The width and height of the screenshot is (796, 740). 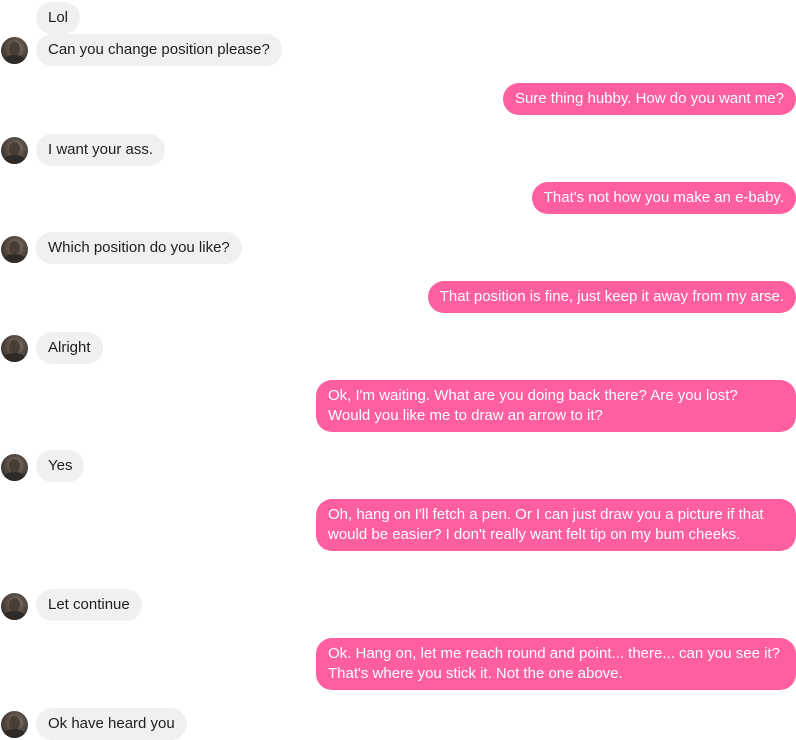 What do you see at coordinates (60, 466) in the screenshot?
I see `incoming-message: Yes` at bounding box center [60, 466].